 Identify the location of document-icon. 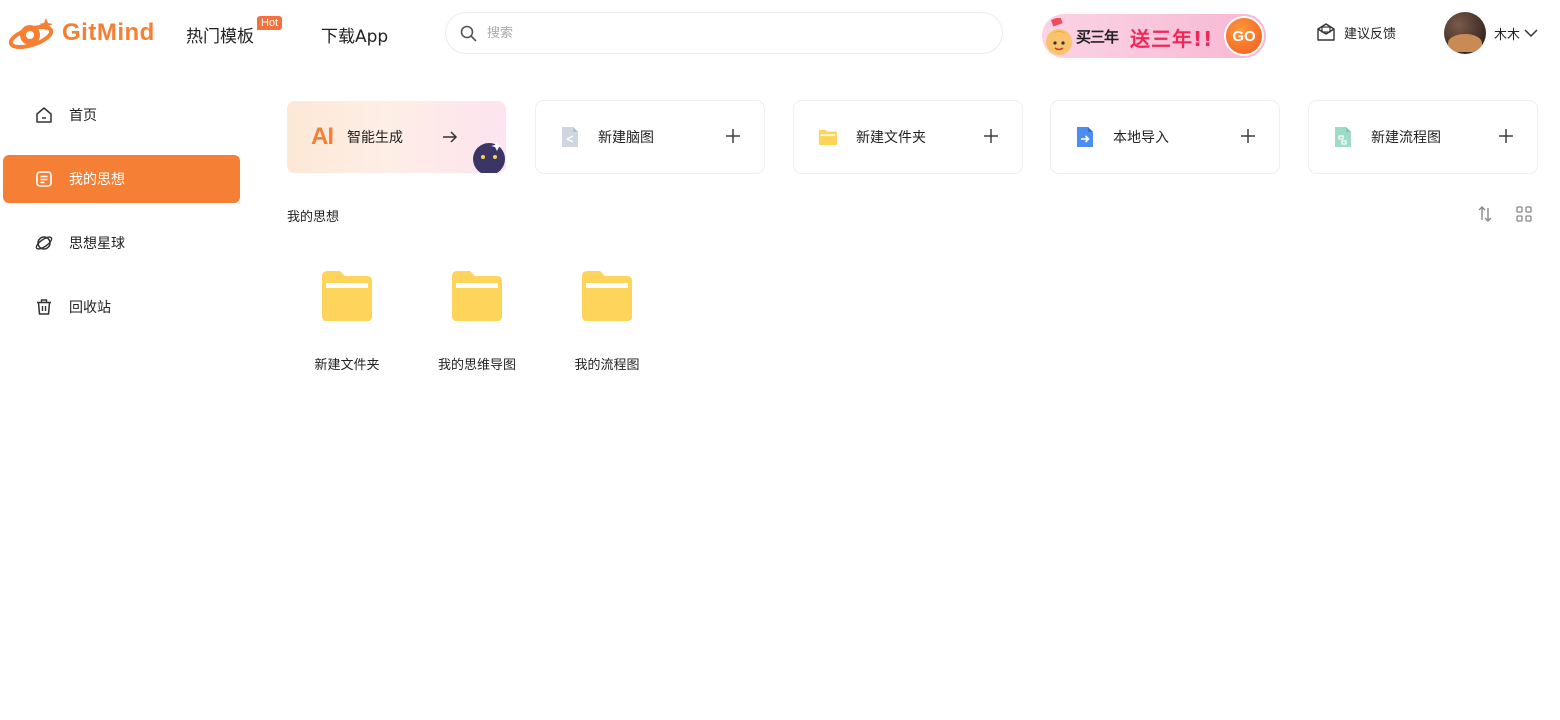
(44, 179).